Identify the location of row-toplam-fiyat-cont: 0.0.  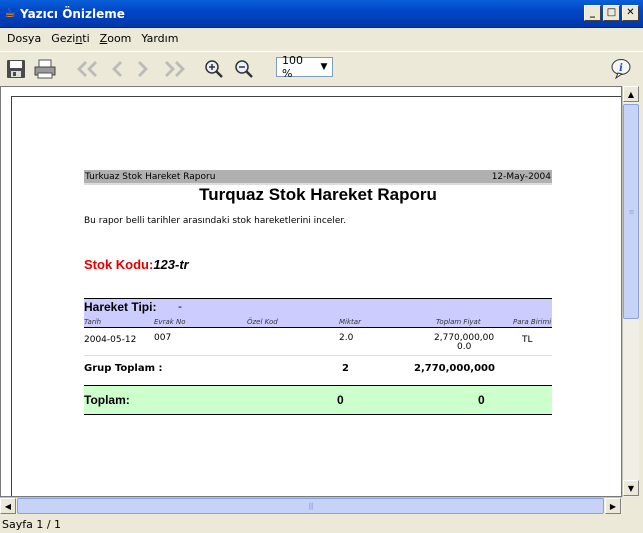
(464, 347).